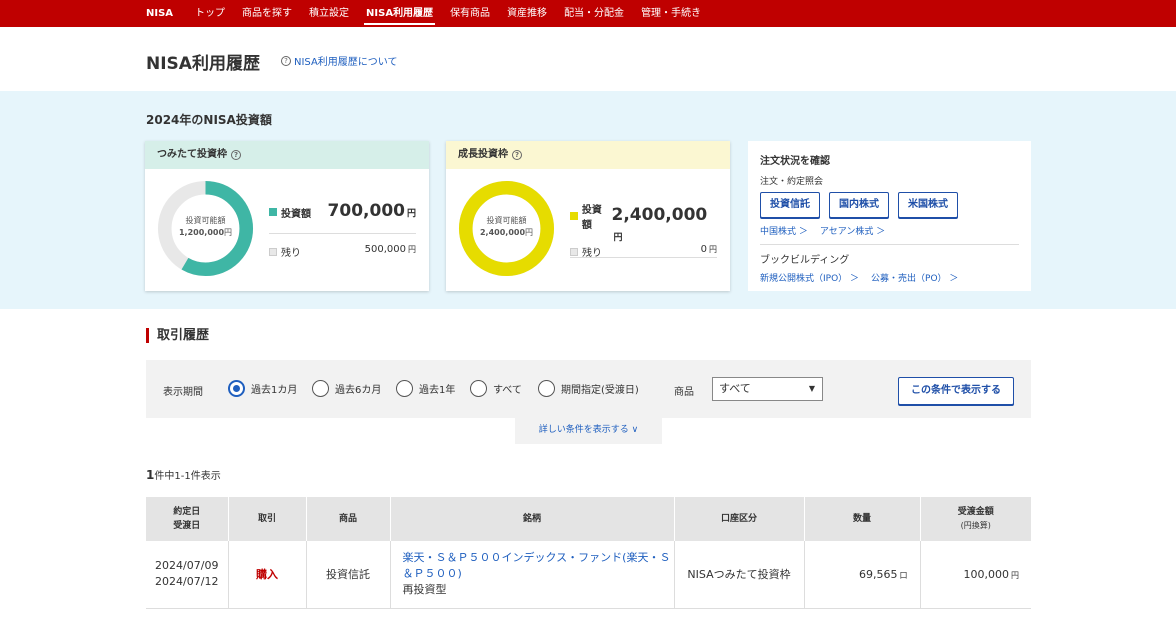  I want to click on order-status-title: 注文状況を確認, so click(795, 161).